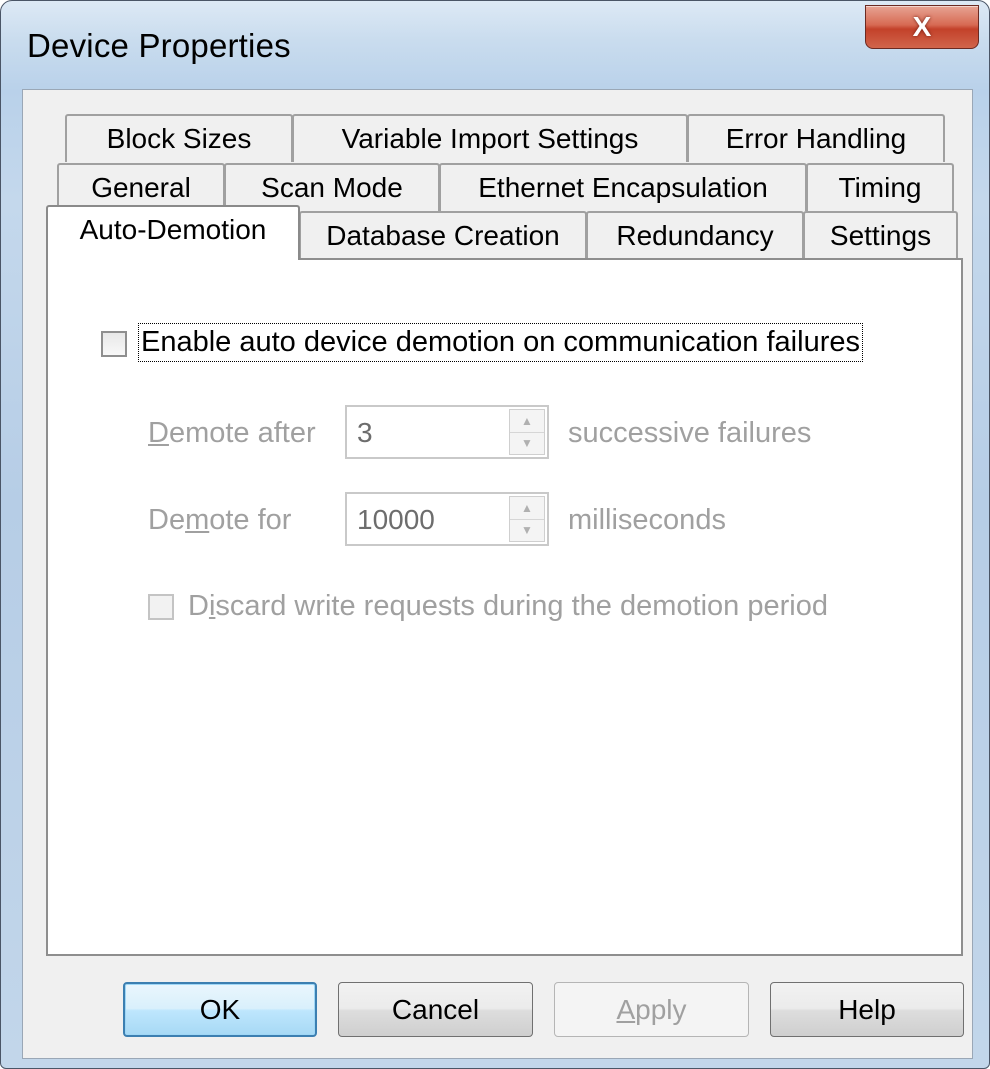  Describe the element at coordinates (651, 1009) in the screenshot. I see `apply-button: Apply` at that location.